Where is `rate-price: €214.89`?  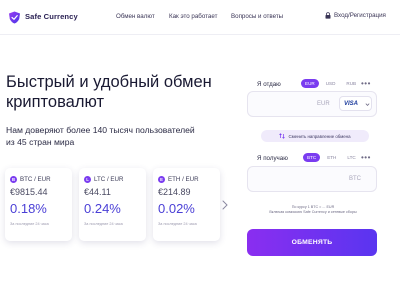
rate-price: €214.89 is located at coordinates (174, 192).